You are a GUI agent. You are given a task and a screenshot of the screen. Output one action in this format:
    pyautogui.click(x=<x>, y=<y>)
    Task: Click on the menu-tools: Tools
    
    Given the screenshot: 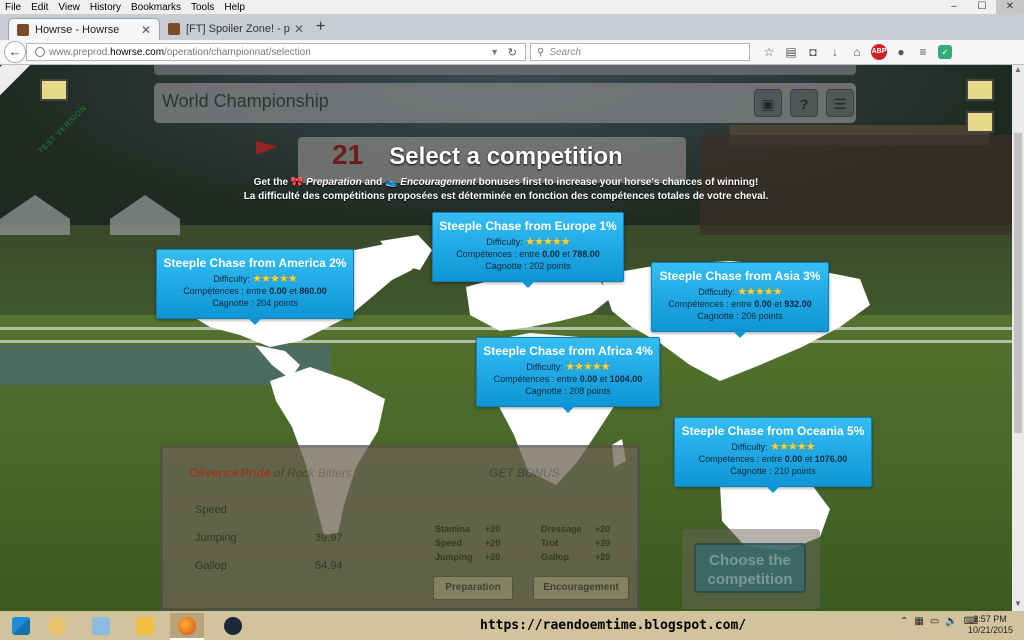 What is the action you would take?
    pyautogui.click(x=202, y=7)
    